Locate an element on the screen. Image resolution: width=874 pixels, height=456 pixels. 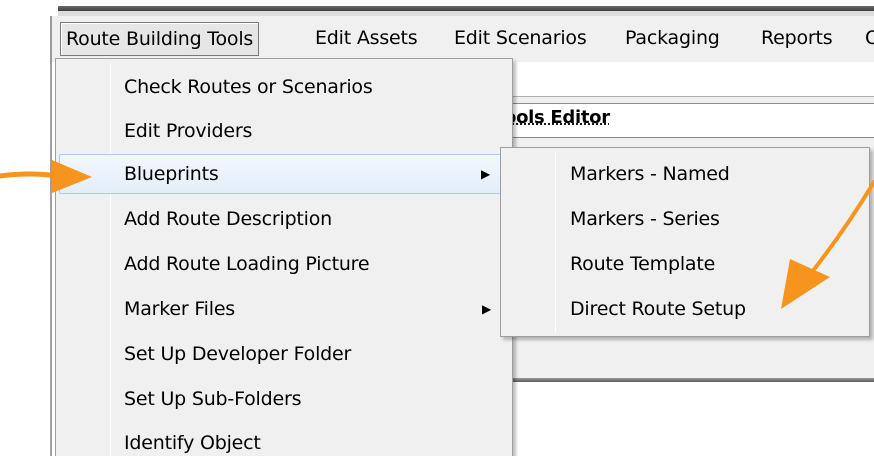
menu-packaging: Packaging is located at coordinates (672, 39).